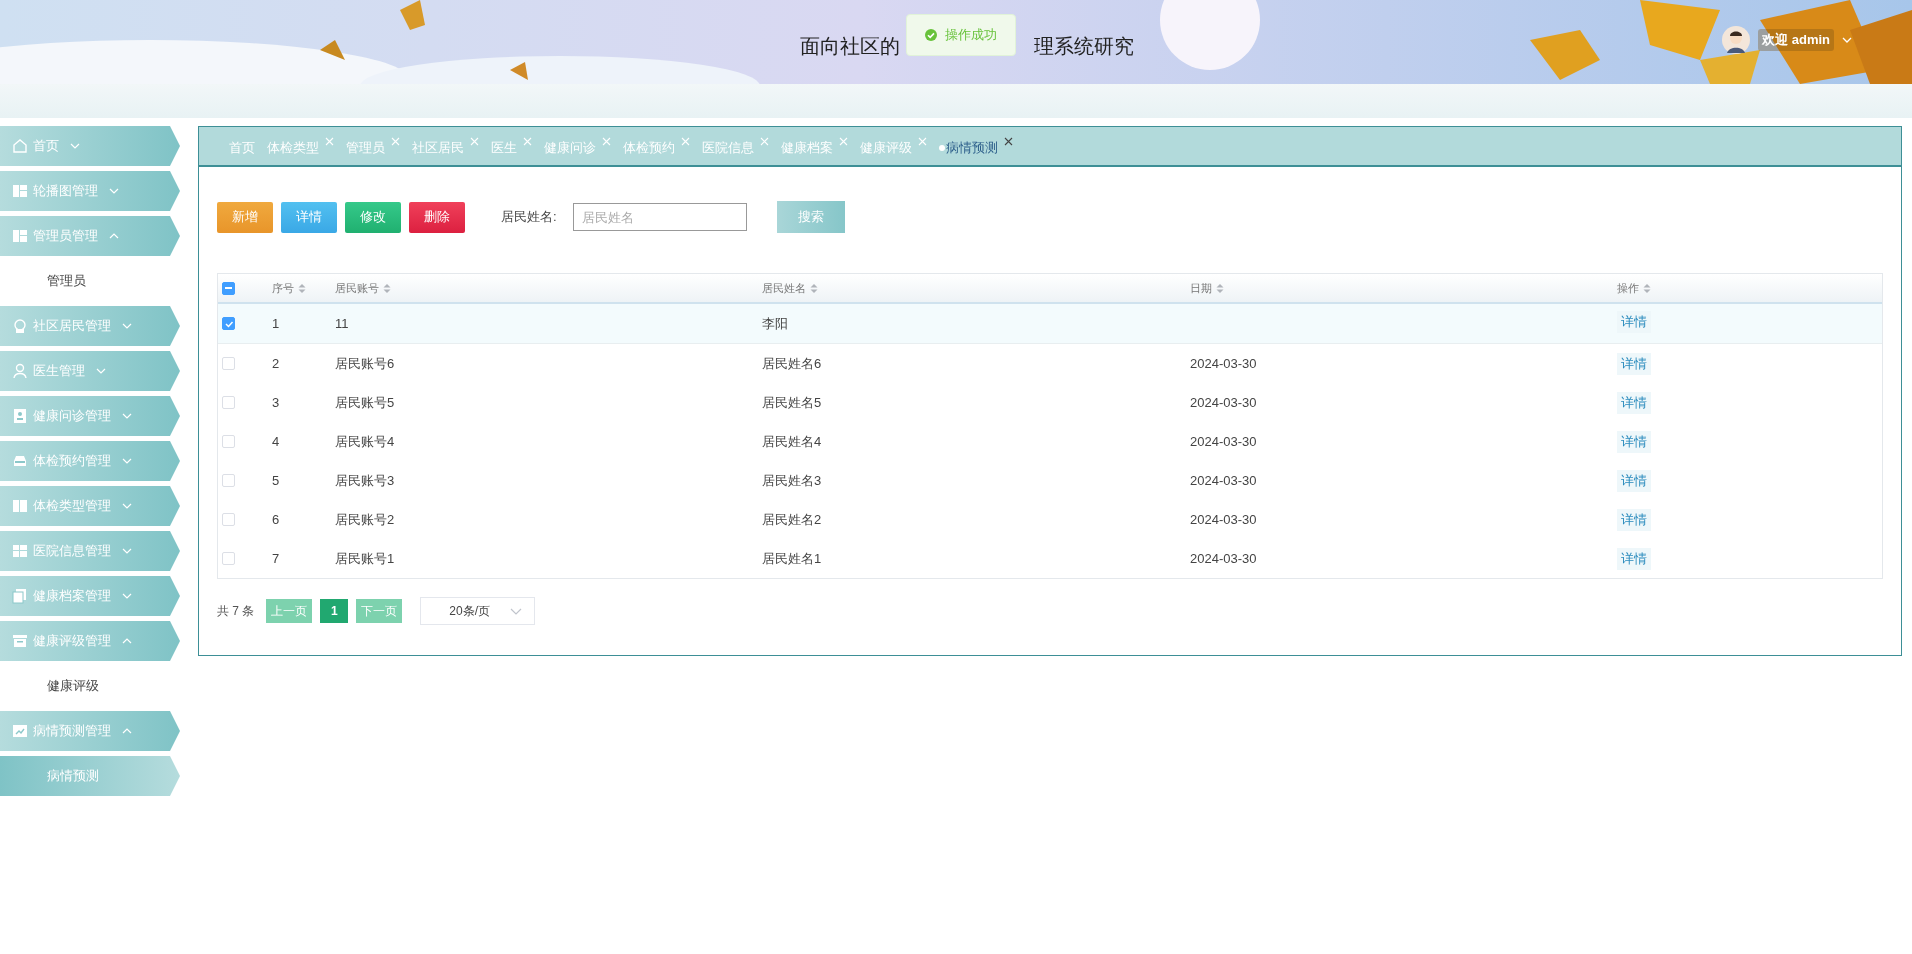 This screenshot has height=954, width=1912. Describe the element at coordinates (309, 217) in the screenshot. I see `detail-button: 详情` at that location.